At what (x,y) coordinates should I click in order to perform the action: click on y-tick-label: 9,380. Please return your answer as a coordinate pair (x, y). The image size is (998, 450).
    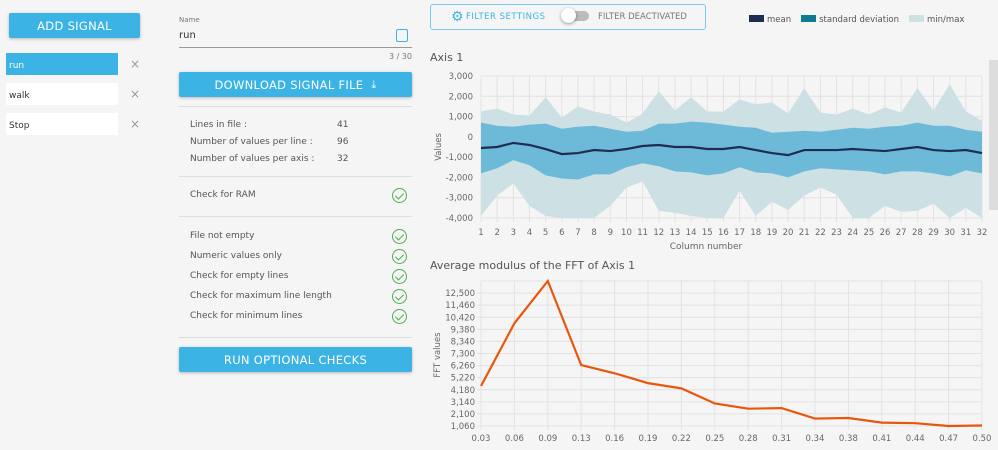
    Looking at the image, I should click on (463, 330).